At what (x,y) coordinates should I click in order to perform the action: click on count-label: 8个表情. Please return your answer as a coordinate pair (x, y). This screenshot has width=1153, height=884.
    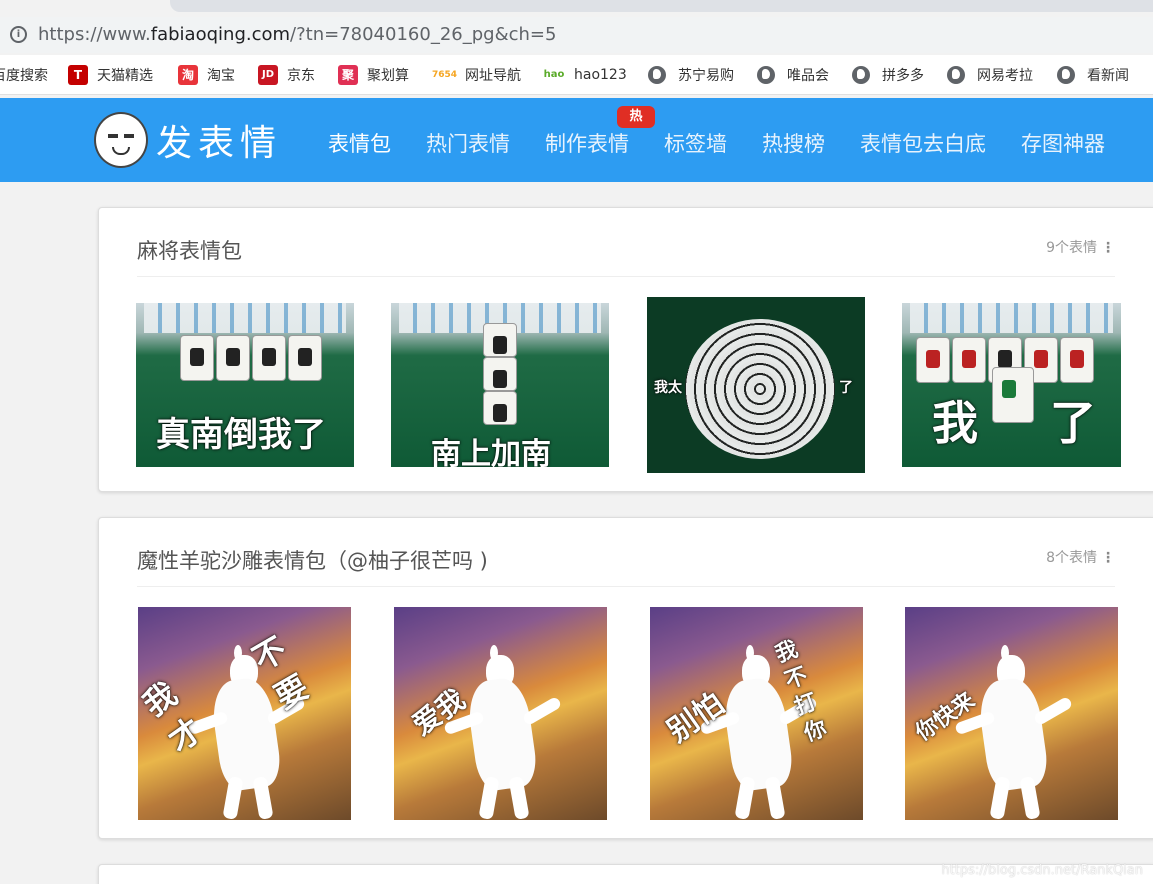
    Looking at the image, I should click on (1071, 558).